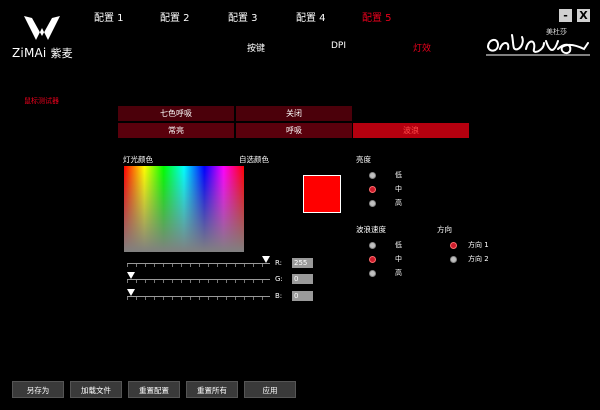 The image size is (600, 410). I want to click on brightness-mid-radio, so click(372, 189).